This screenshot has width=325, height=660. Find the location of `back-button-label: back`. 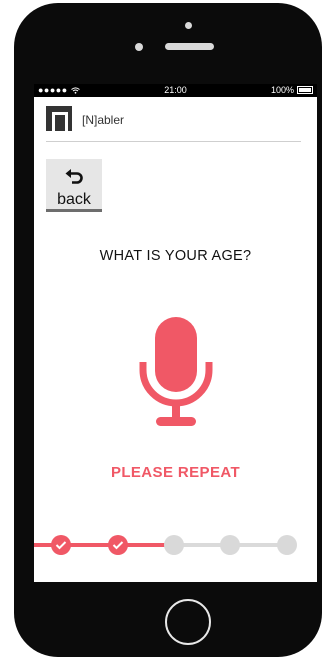

back-button-label: back is located at coordinates (74, 199).